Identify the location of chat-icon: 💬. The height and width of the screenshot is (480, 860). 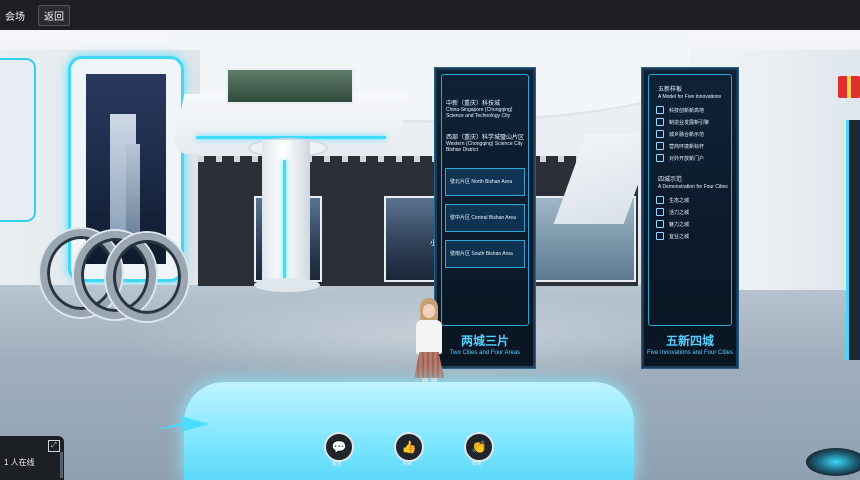
(339, 447).